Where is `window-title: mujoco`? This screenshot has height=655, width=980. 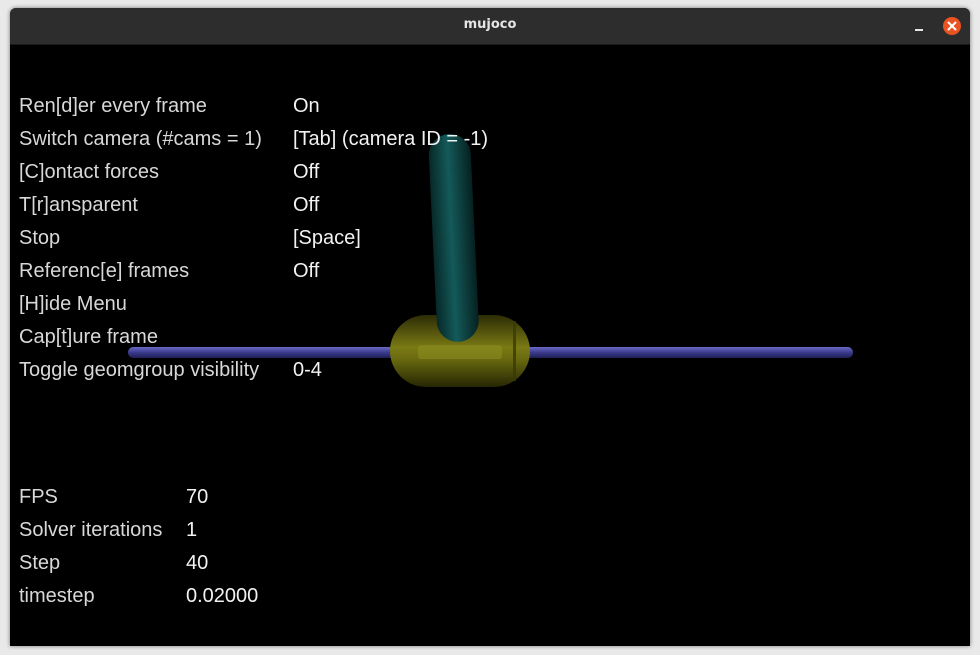 window-title: mujoco is located at coordinates (490, 24).